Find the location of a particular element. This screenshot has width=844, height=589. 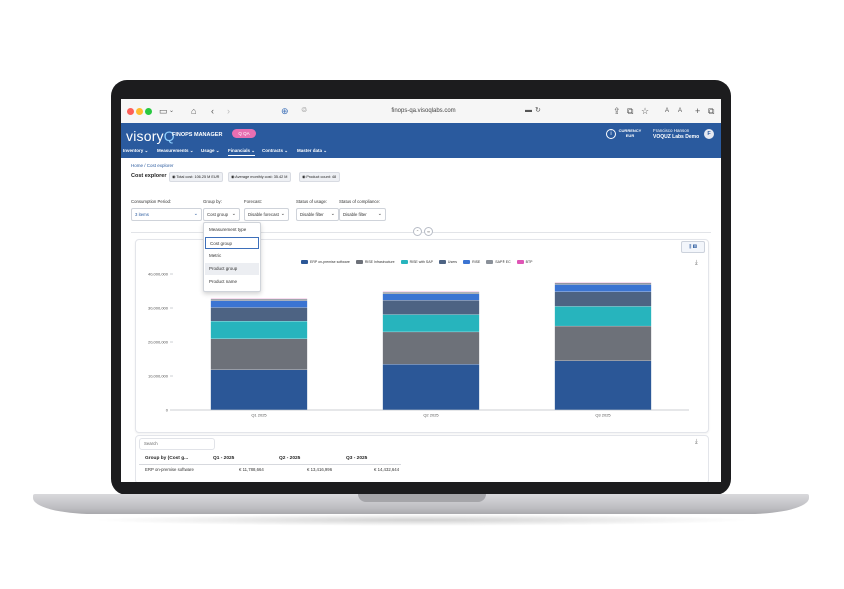

filter-label-status-of-compliance: Status of compliance: is located at coordinates (360, 201).